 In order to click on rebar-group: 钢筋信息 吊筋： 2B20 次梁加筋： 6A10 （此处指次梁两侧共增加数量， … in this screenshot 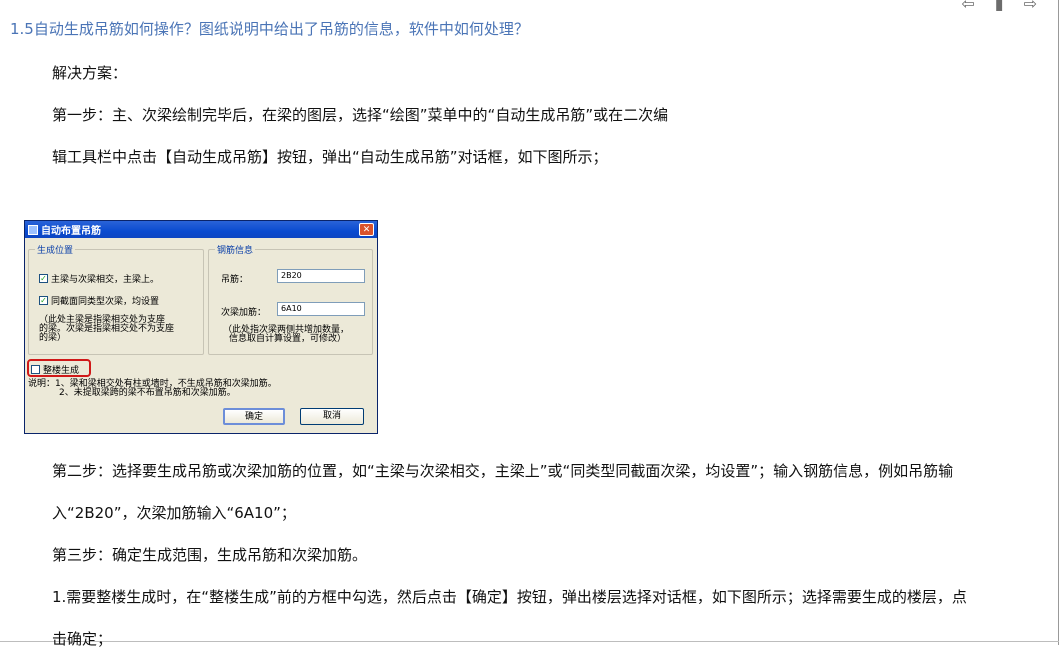, I will do `click(290, 299)`.